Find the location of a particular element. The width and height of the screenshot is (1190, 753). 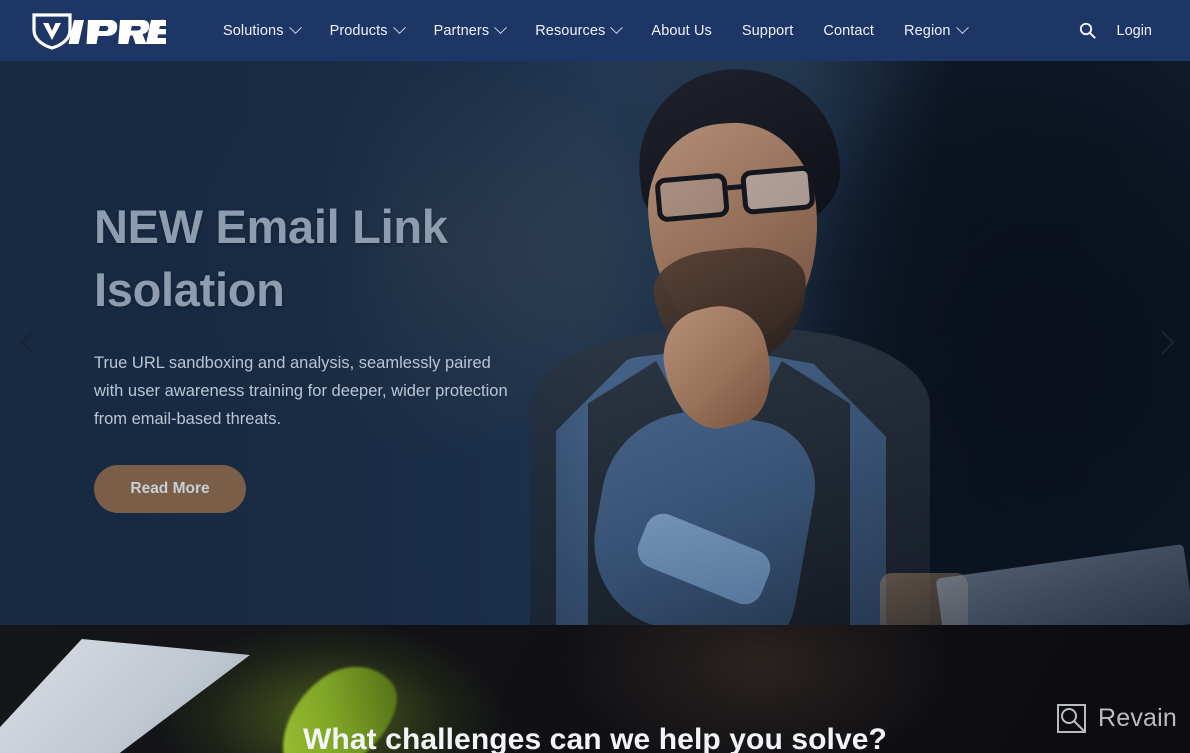

nav-item-contact: Contact is located at coordinates (848, 30).